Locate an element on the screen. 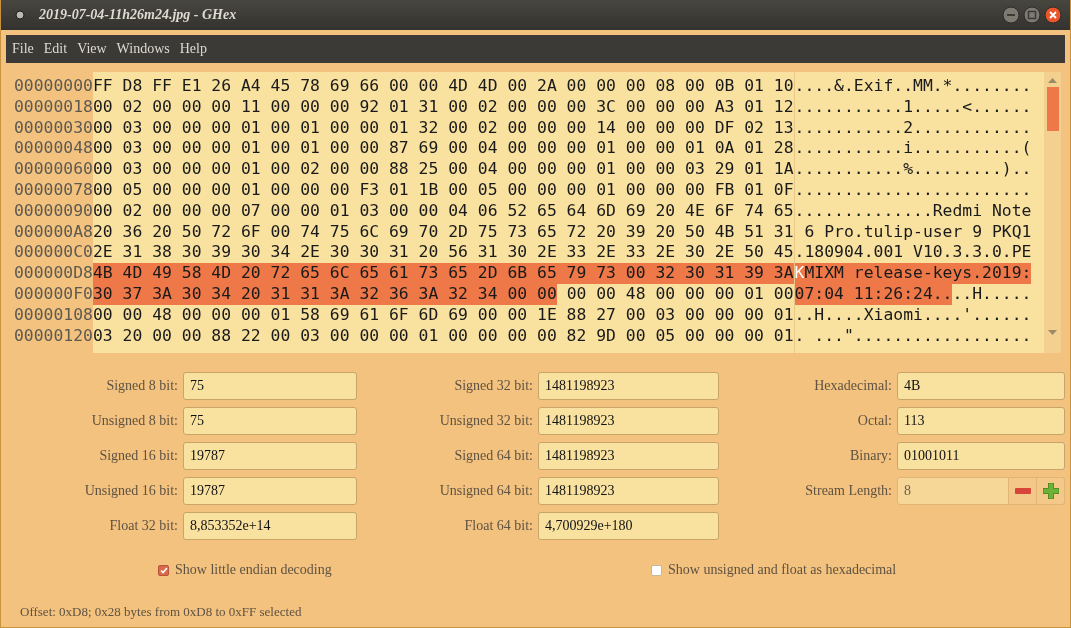  plus-icon is located at coordinates (1050, 491).